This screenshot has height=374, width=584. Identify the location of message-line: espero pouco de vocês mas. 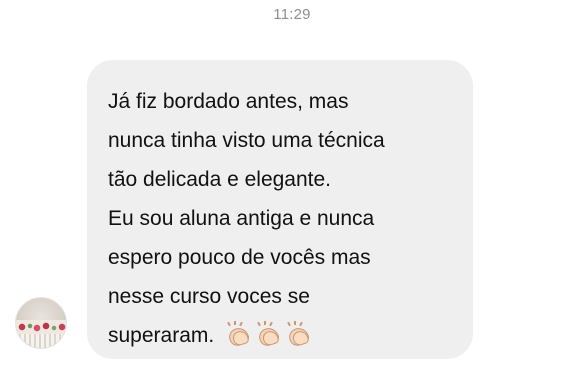
(239, 257).